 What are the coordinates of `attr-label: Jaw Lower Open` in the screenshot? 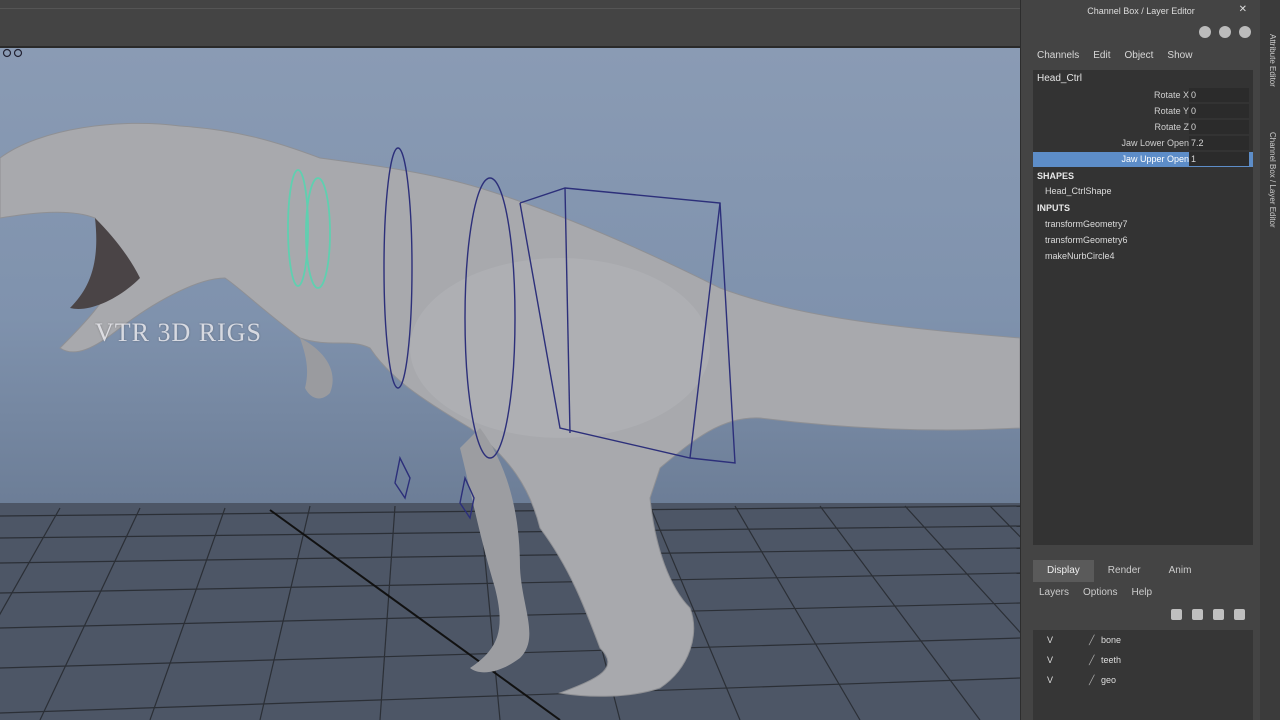 It's located at (1155, 143).